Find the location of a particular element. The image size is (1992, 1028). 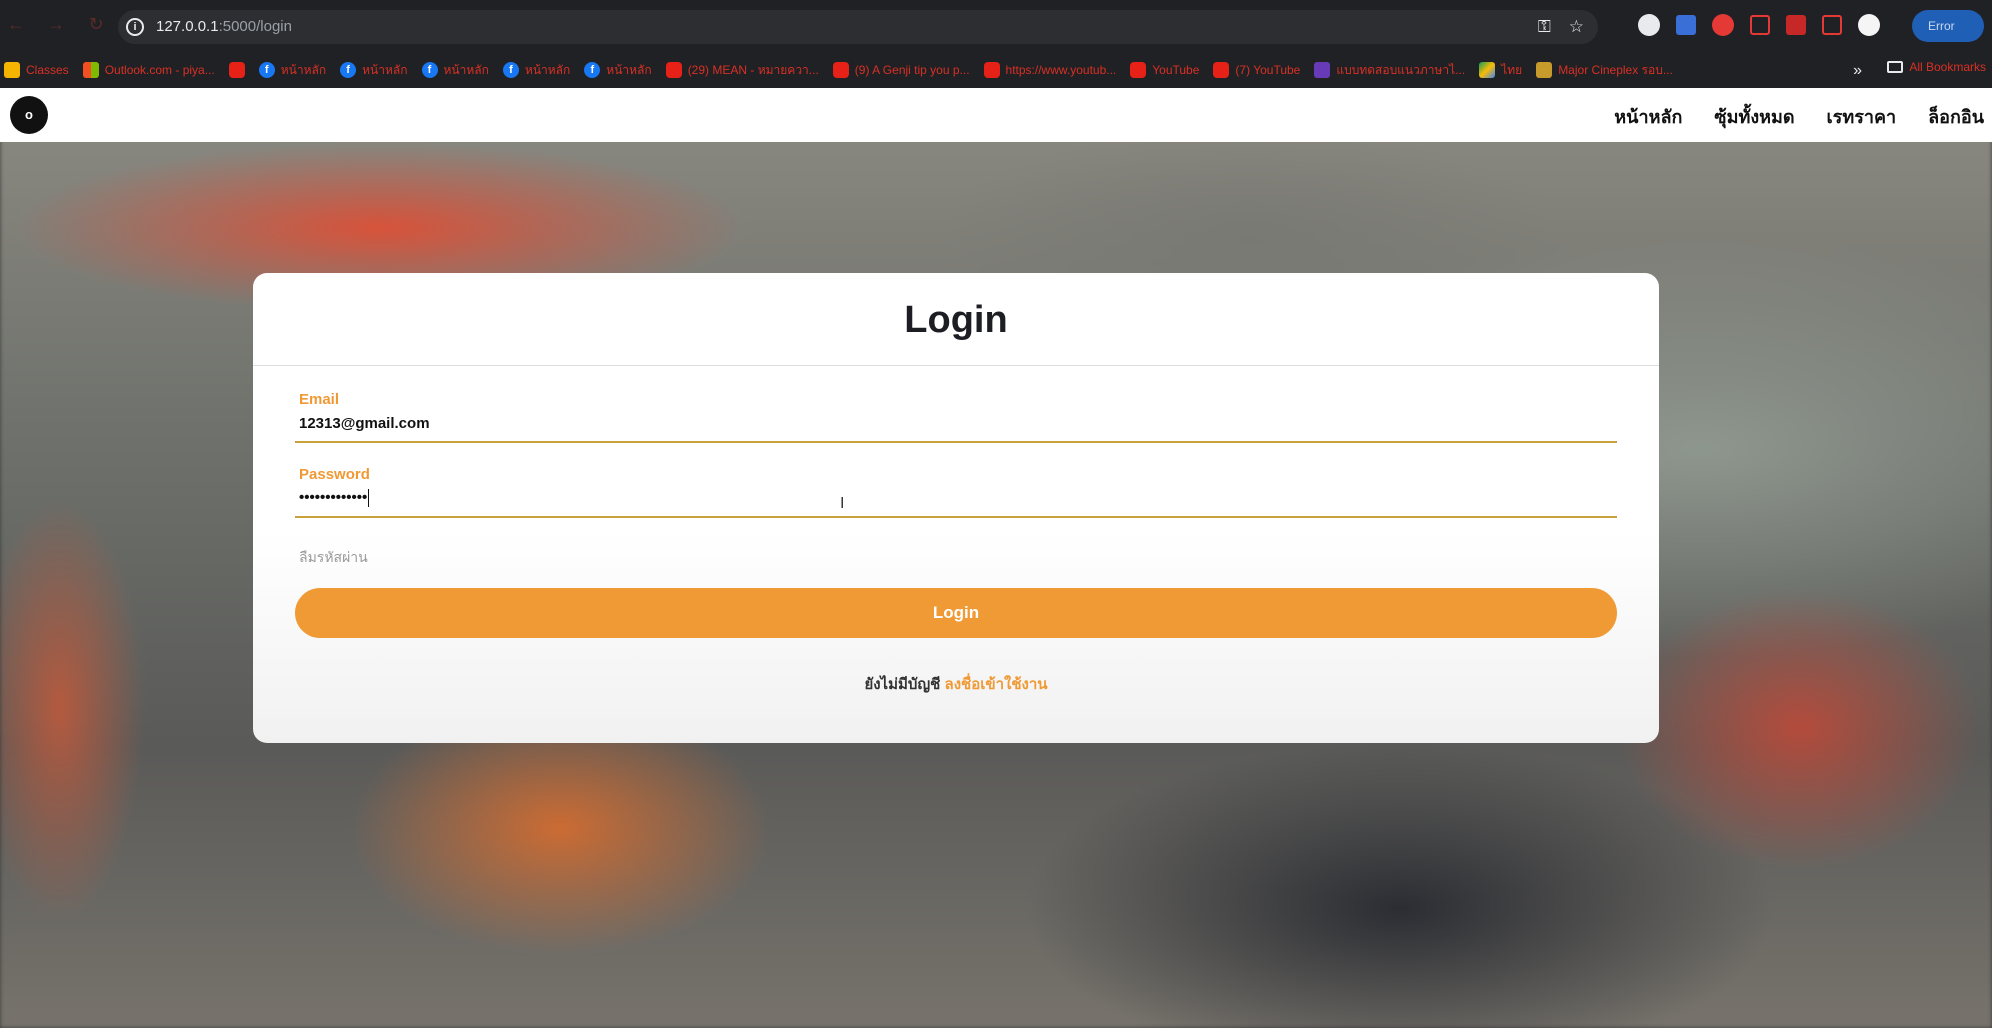

forgot-password-link: ลืมรหัสผ่าน is located at coordinates (333, 558).